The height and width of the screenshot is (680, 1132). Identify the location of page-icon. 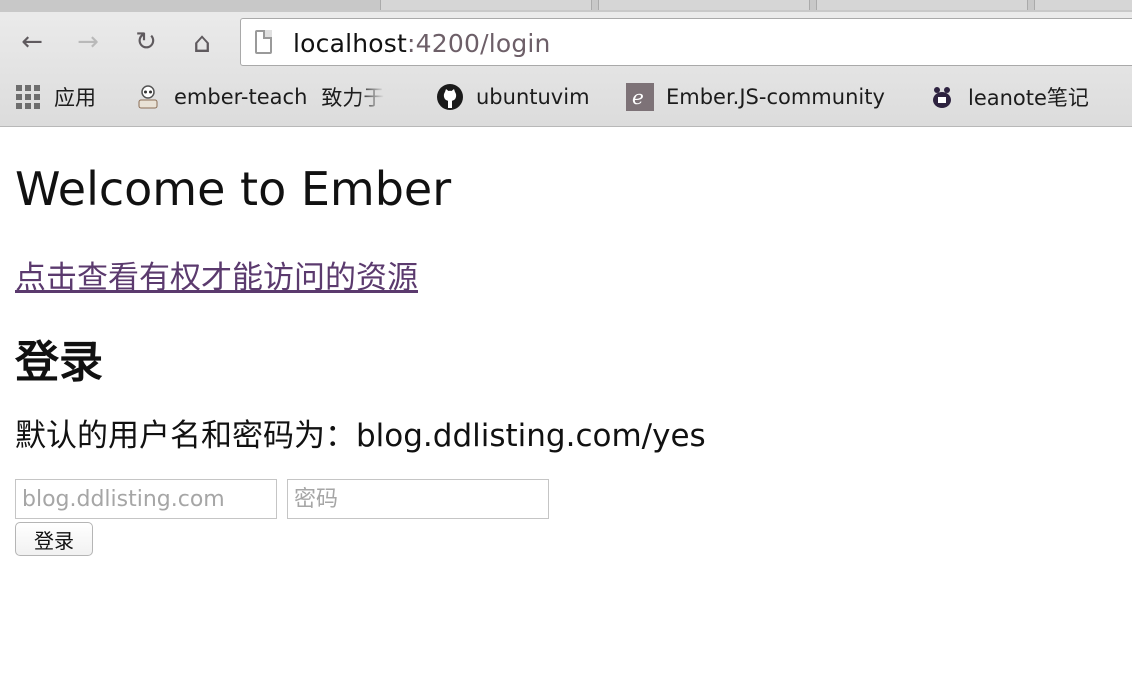
(263, 42).